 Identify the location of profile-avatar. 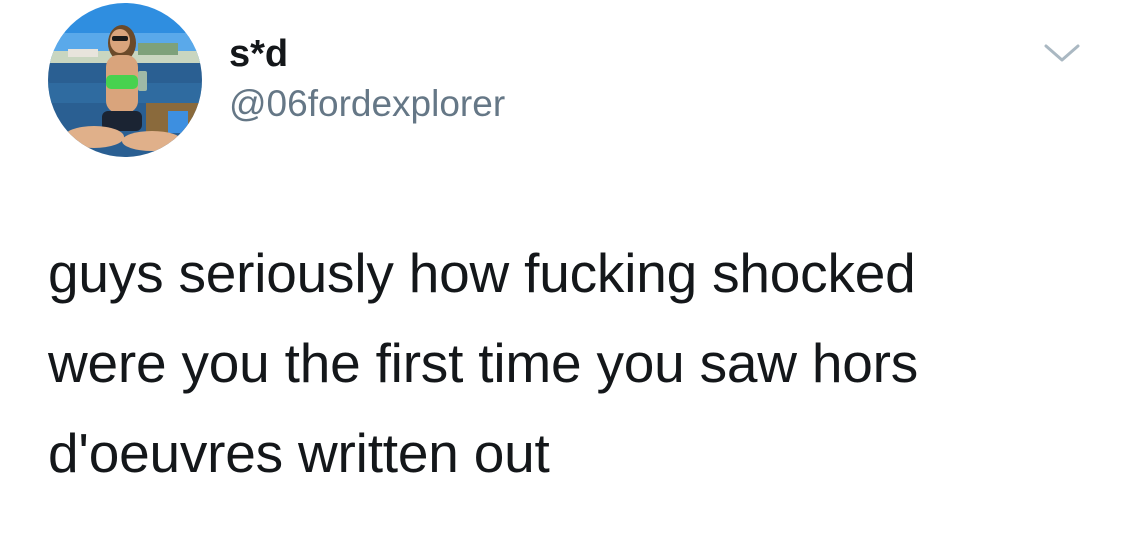
(125, 80).